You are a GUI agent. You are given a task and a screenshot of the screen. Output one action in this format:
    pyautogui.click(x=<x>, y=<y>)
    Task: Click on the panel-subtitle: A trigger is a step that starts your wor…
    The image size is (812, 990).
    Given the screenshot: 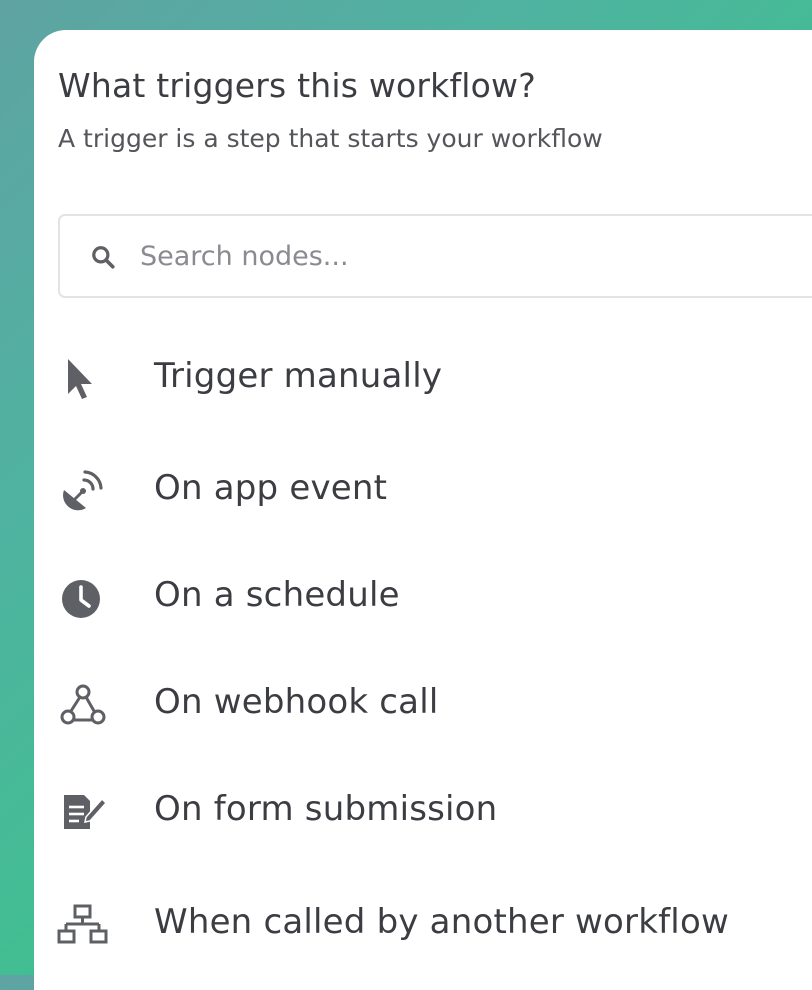 What is the action you would take?
    pyautogui.click(x=330, y=138)
    